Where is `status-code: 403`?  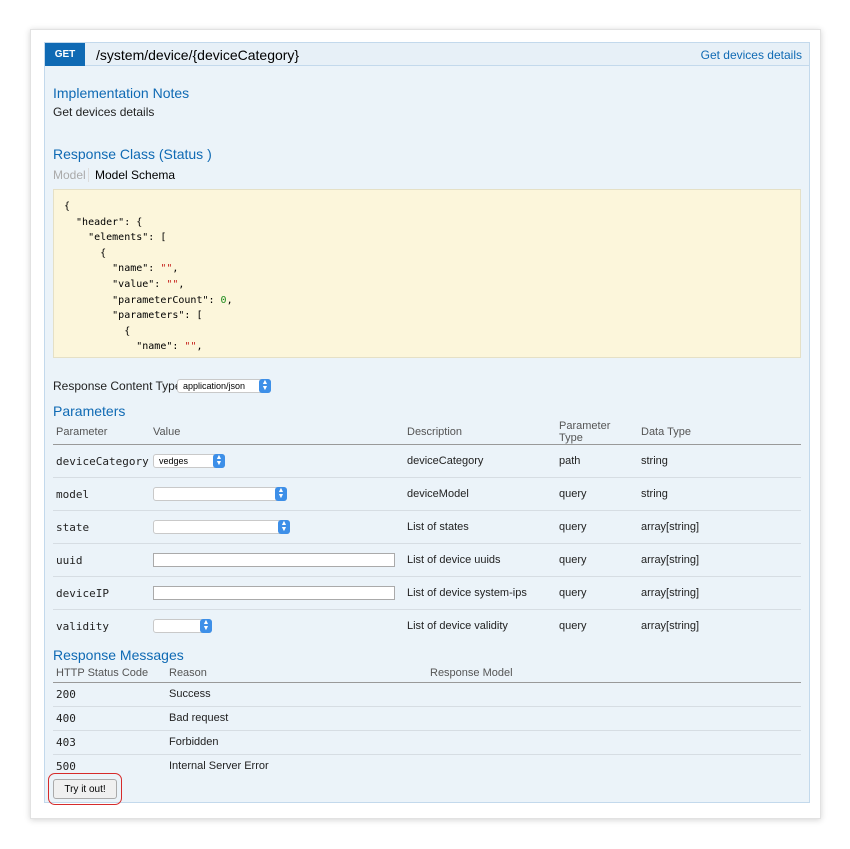
status-code: 403 is located at coordinates (109, 742).